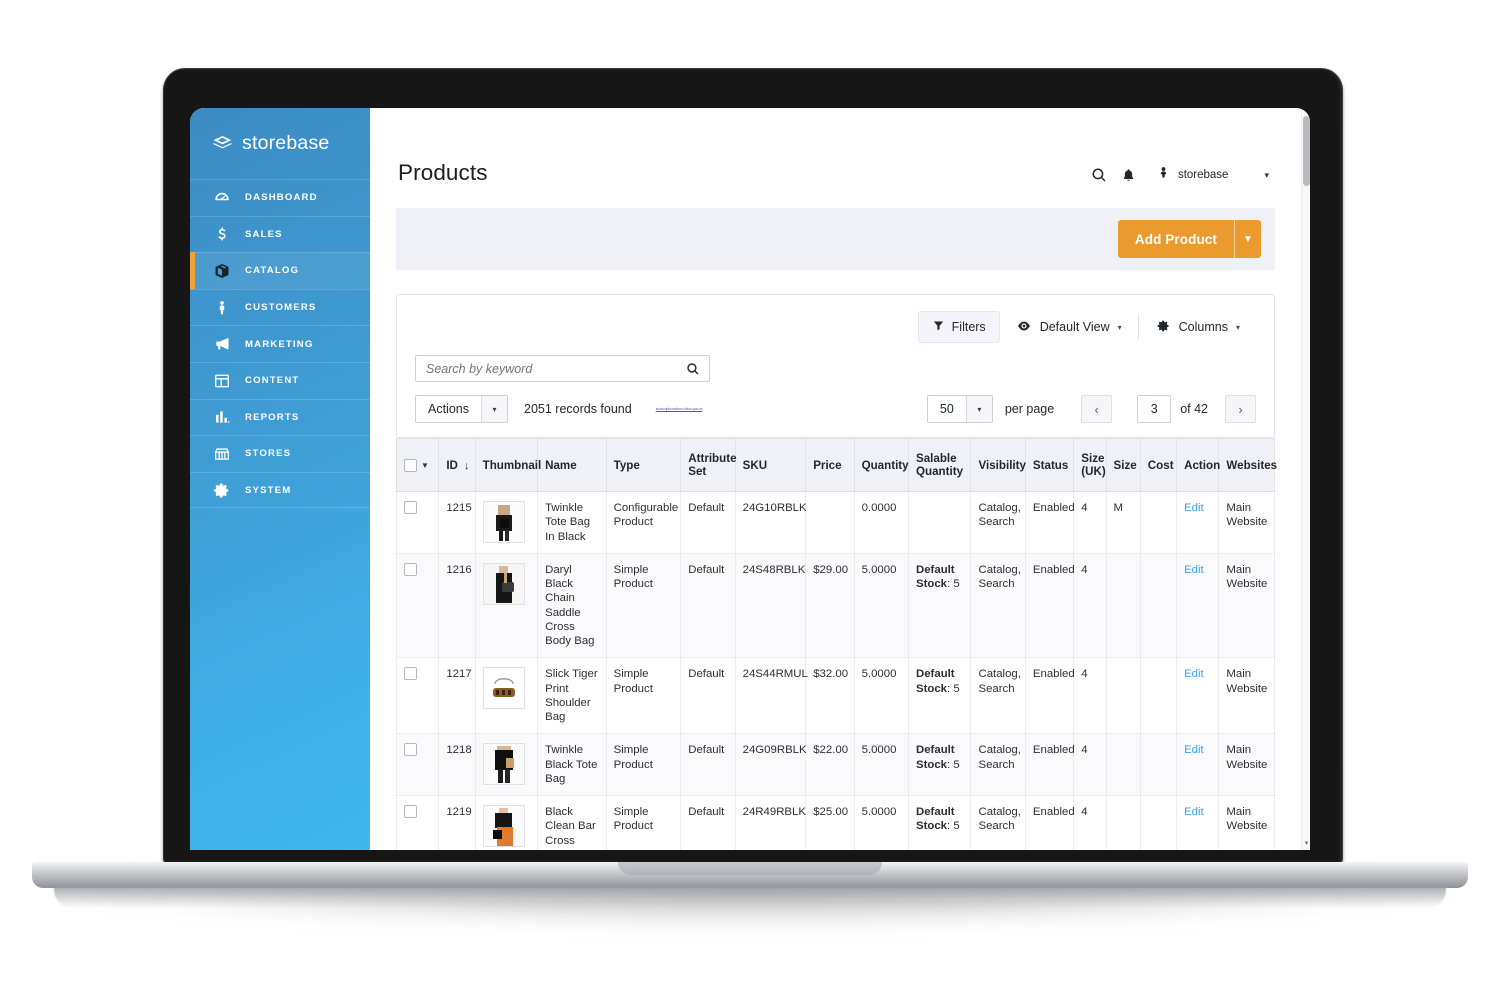 The height and width of the screenshot is (1000, 1500). I want to click on sidebar-item-customers: CUSTOMERS, so click(280, 307).